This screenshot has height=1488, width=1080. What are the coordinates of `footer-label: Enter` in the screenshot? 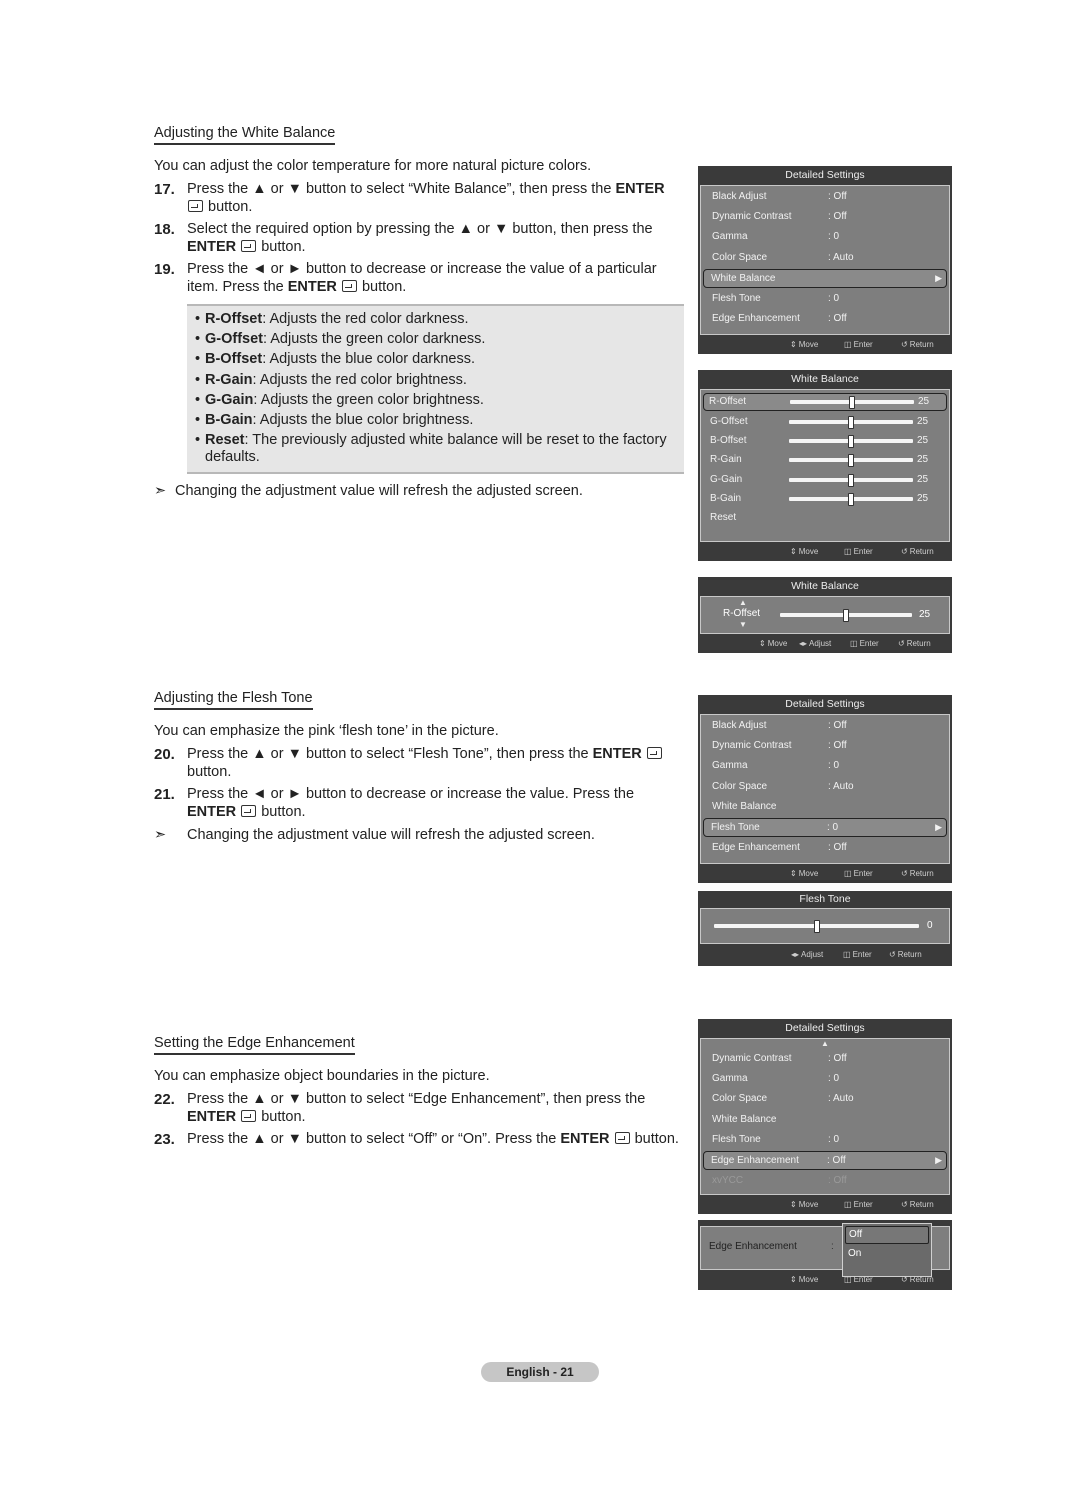 It's located at (863, 345).